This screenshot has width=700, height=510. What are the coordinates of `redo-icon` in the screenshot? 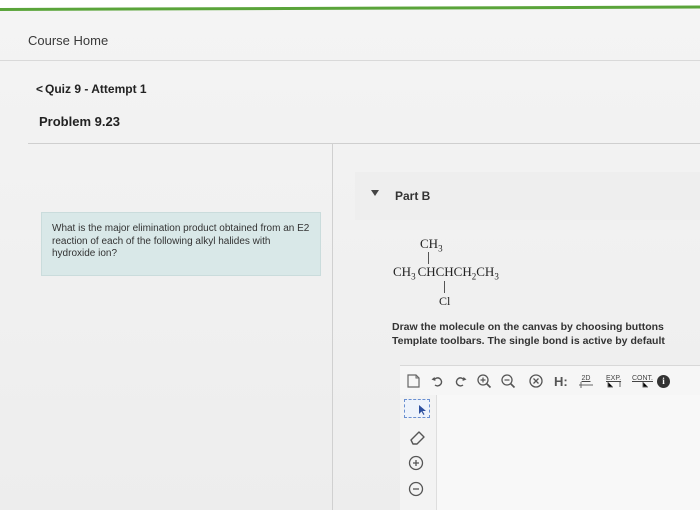 It's located at (460, 381).